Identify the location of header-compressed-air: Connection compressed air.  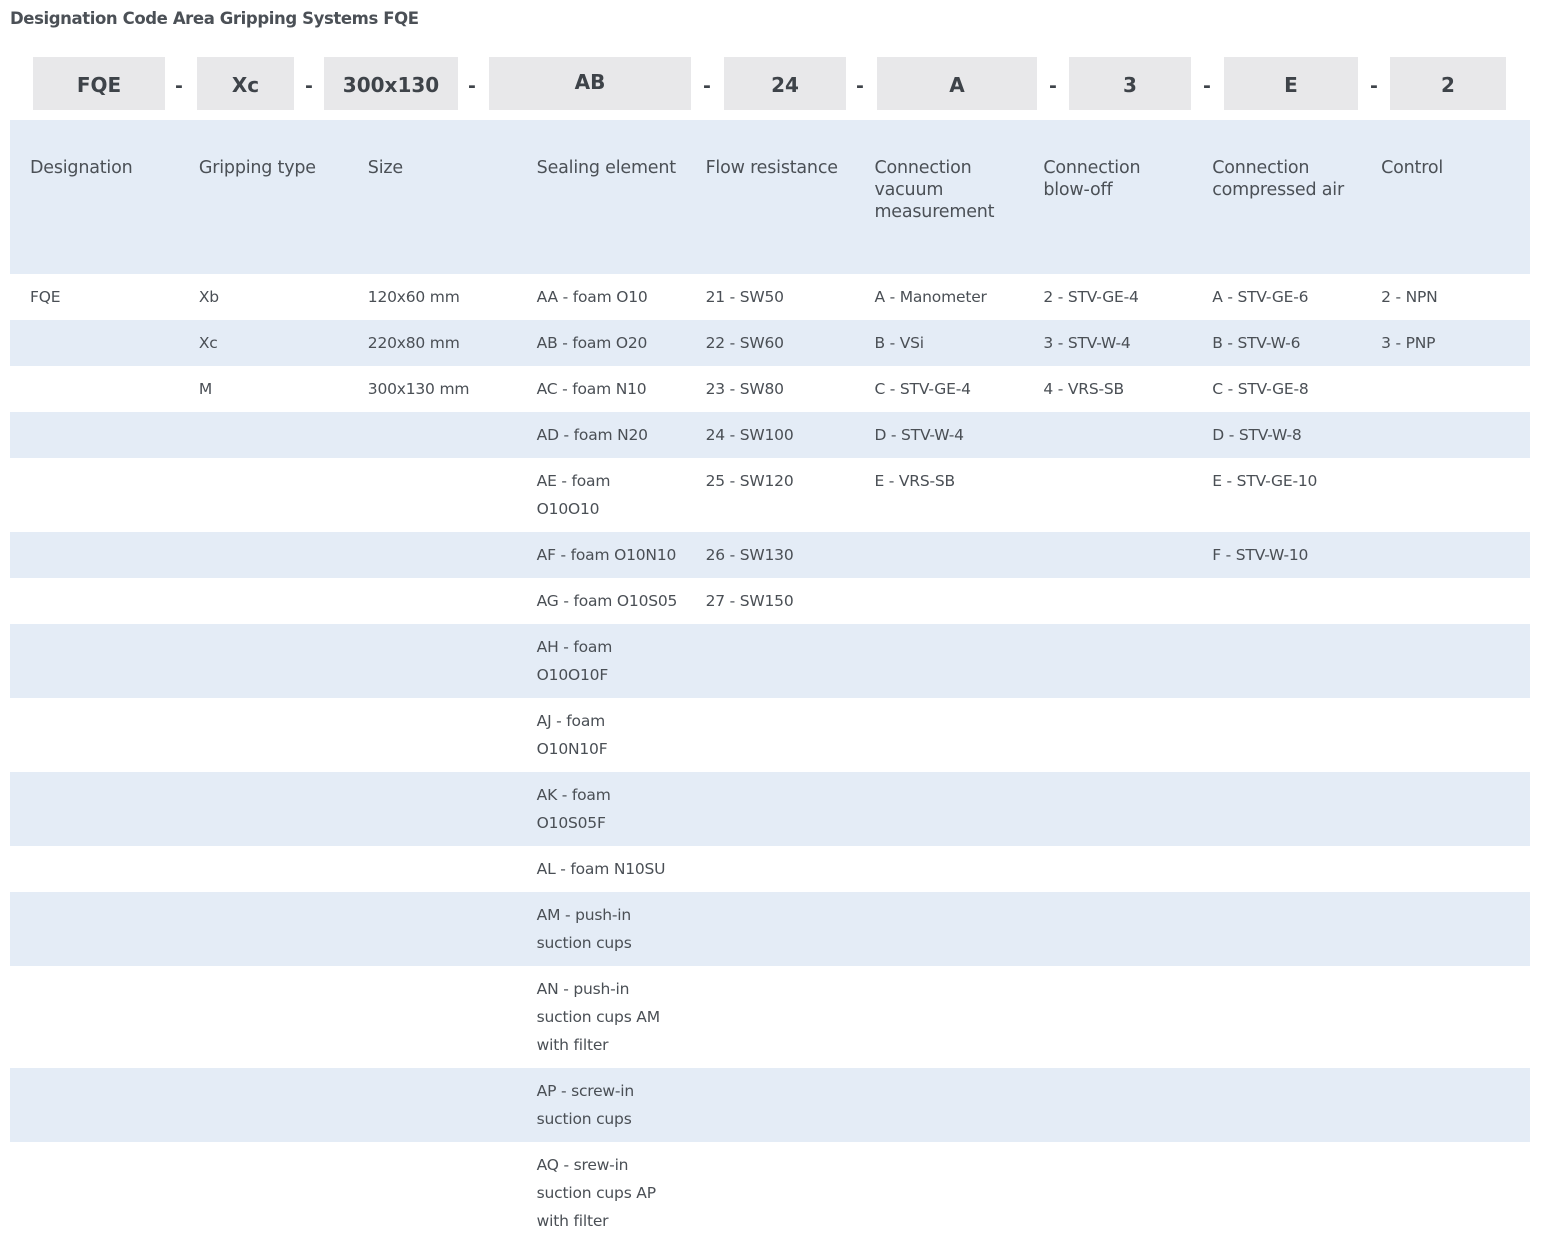
(1277, 197).